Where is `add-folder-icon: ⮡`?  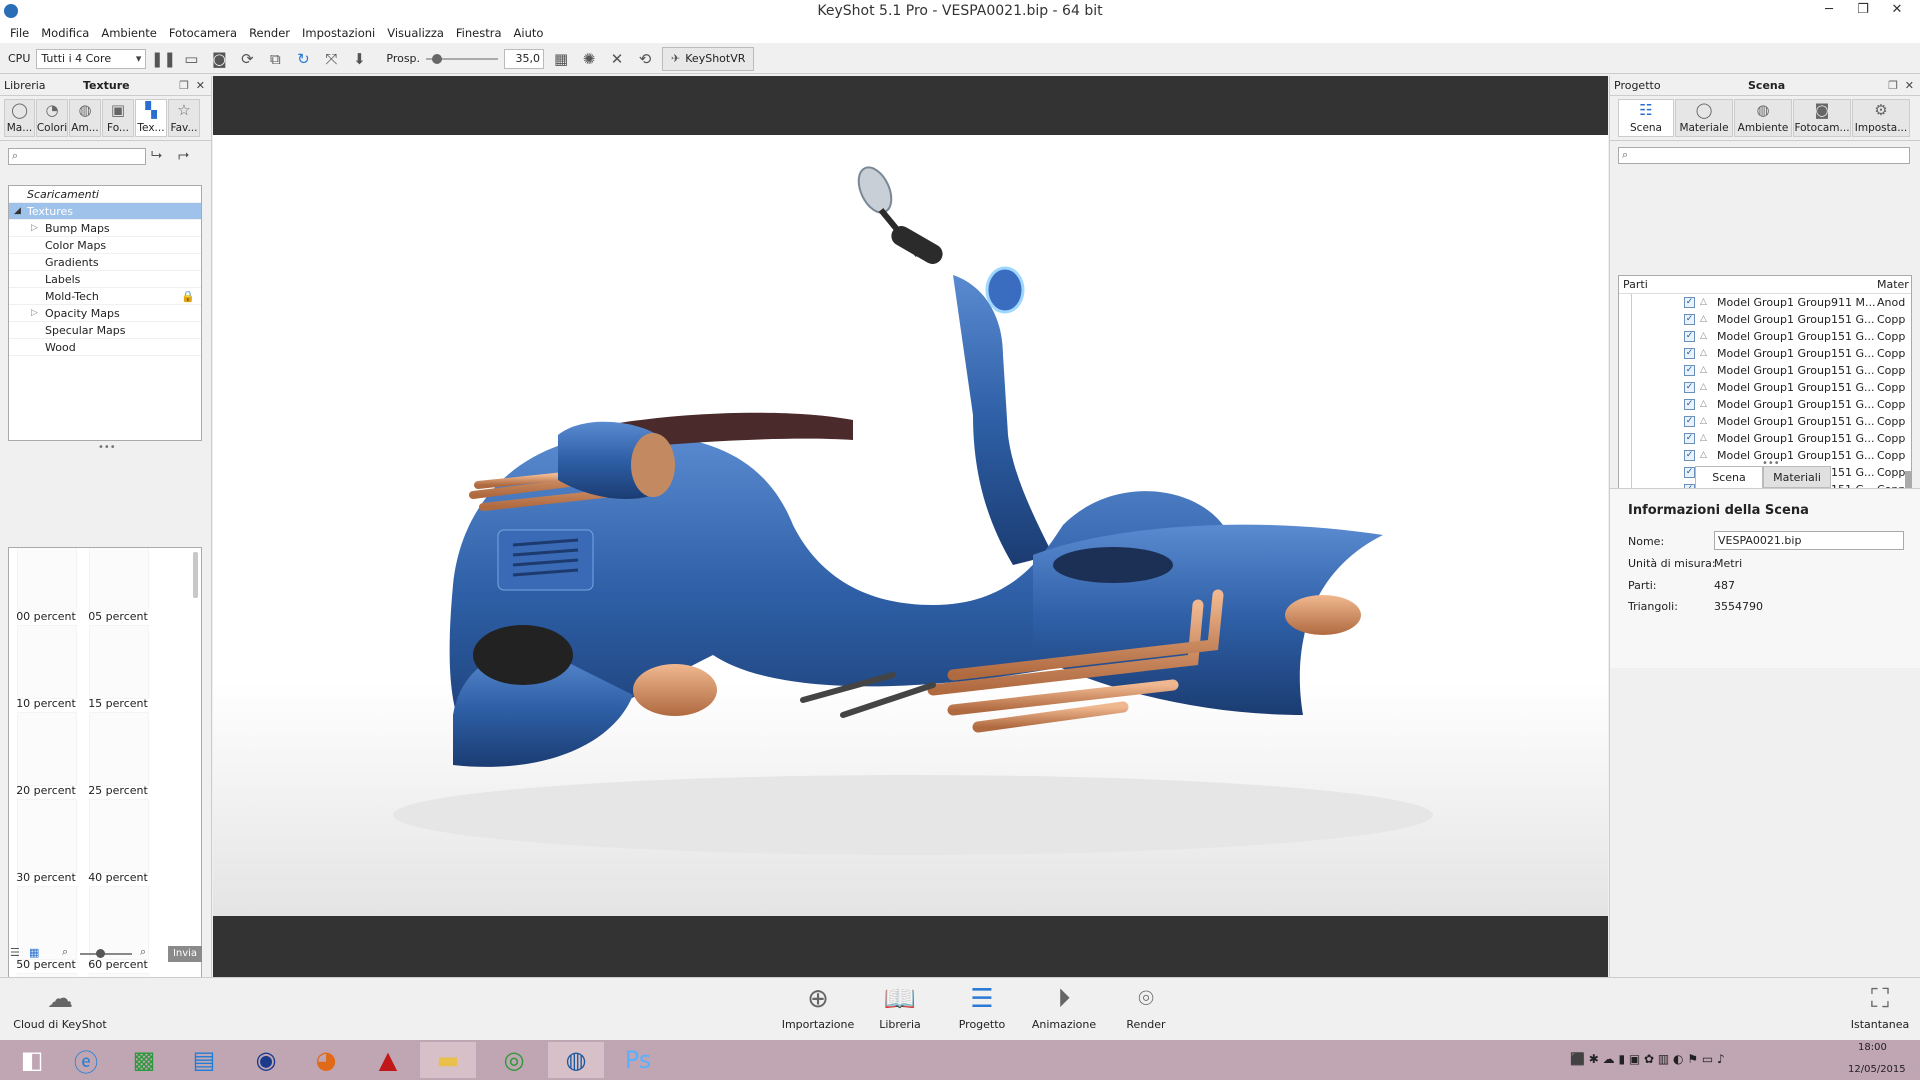
add-folder-icon: ⮡ is located at coordinates (156, 155).